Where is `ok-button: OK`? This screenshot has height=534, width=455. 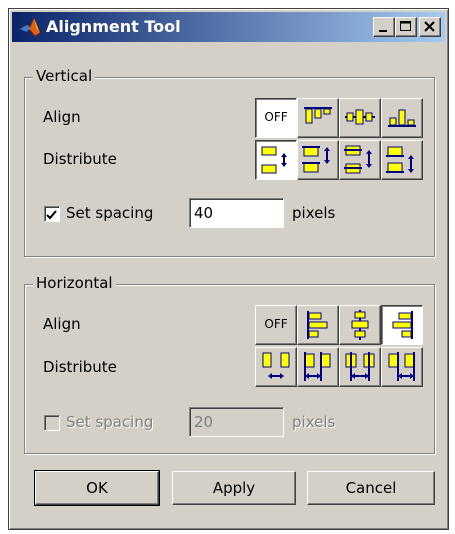
ok-button: OK is located at coordinates (97, 488).